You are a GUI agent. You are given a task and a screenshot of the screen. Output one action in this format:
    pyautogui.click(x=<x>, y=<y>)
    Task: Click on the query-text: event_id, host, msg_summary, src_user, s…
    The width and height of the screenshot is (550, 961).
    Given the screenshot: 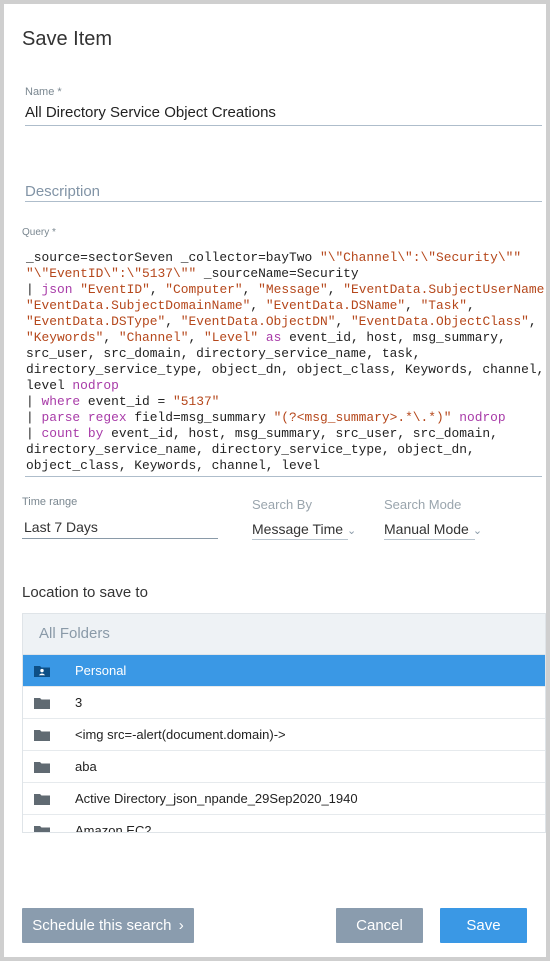 What is the action you would take?
    pyautogui.click(x=300, y=433)
    